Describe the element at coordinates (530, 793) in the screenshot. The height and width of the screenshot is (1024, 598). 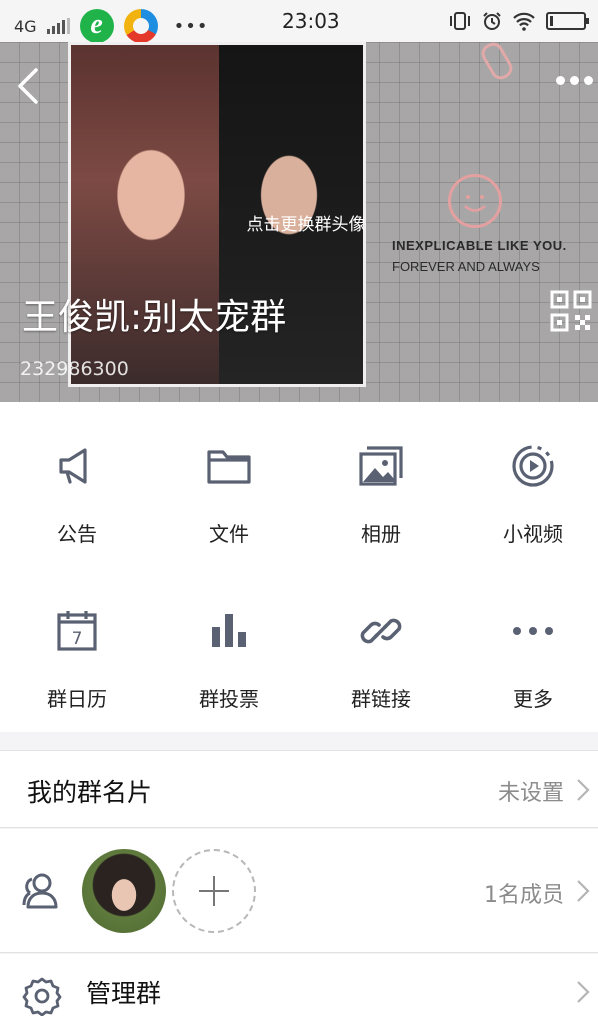
I see `my-group-card-value: 未设置` at that location.